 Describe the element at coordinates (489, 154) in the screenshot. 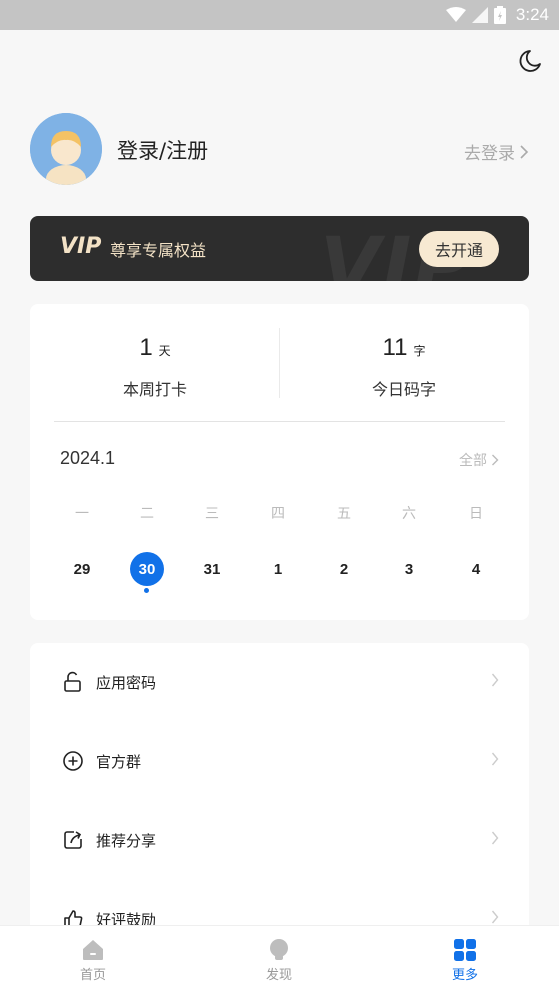

I see `go-login-label: 去登录` at that location.